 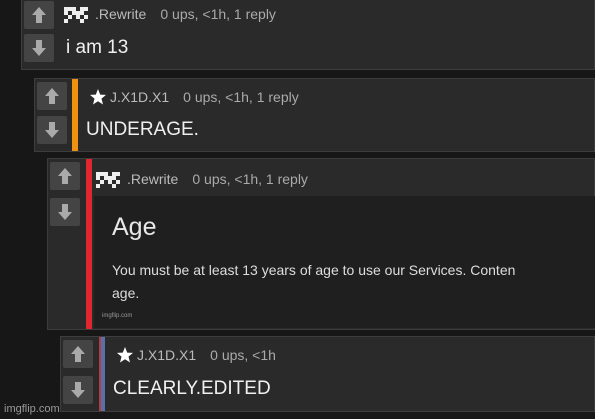 What do you see at coordinates (134, 227) in the screenshot?
I see `embed-title: Age` at bounding box center [134, 227].